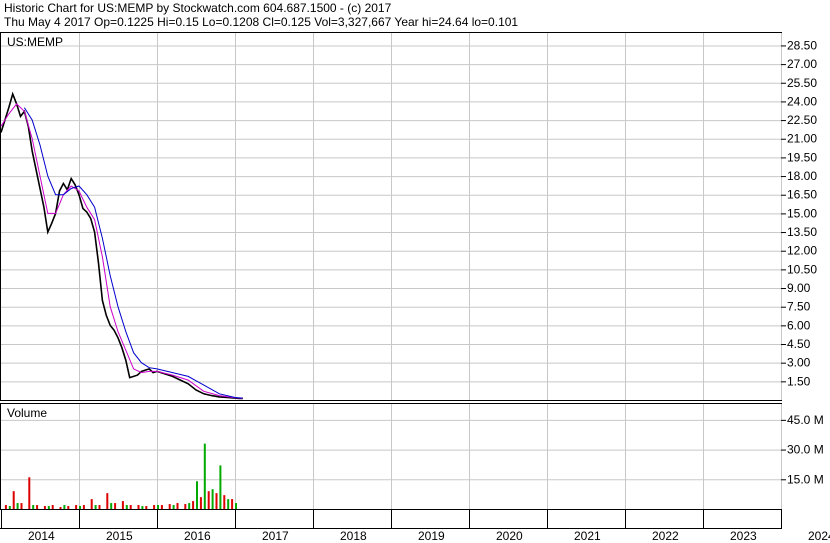 Image resolution: width=830 pixels, height=543 pixels. What do you see at coordinates (353, 536) in the screenshot?
I see `x-tick-label: 2018` at bounding box center [353, 536].